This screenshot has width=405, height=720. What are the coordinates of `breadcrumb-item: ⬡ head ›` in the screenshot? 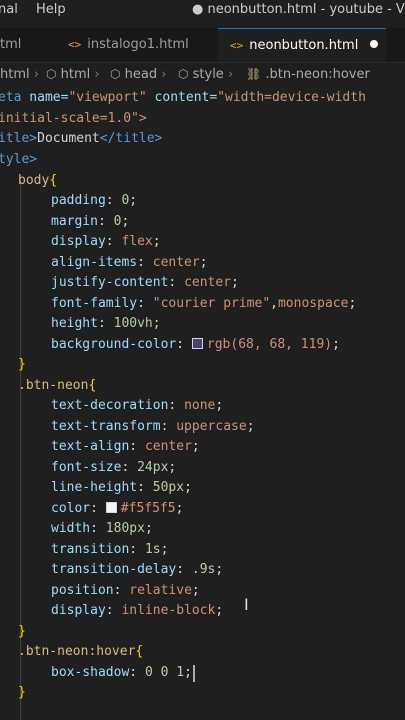 It's located at (138, 74).